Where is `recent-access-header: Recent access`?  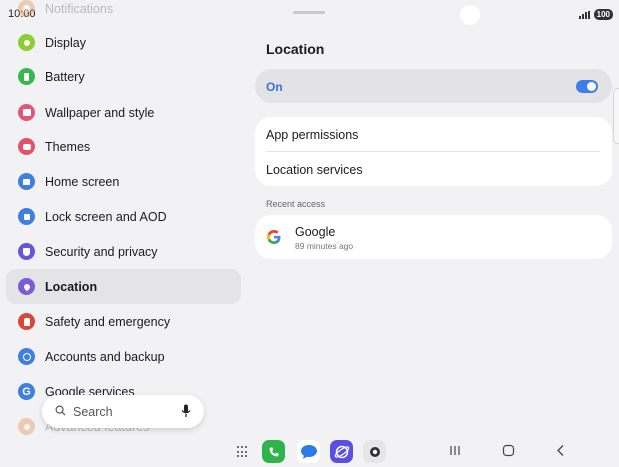
recent-access-header: Recent access is located at coordinates (296, 204).